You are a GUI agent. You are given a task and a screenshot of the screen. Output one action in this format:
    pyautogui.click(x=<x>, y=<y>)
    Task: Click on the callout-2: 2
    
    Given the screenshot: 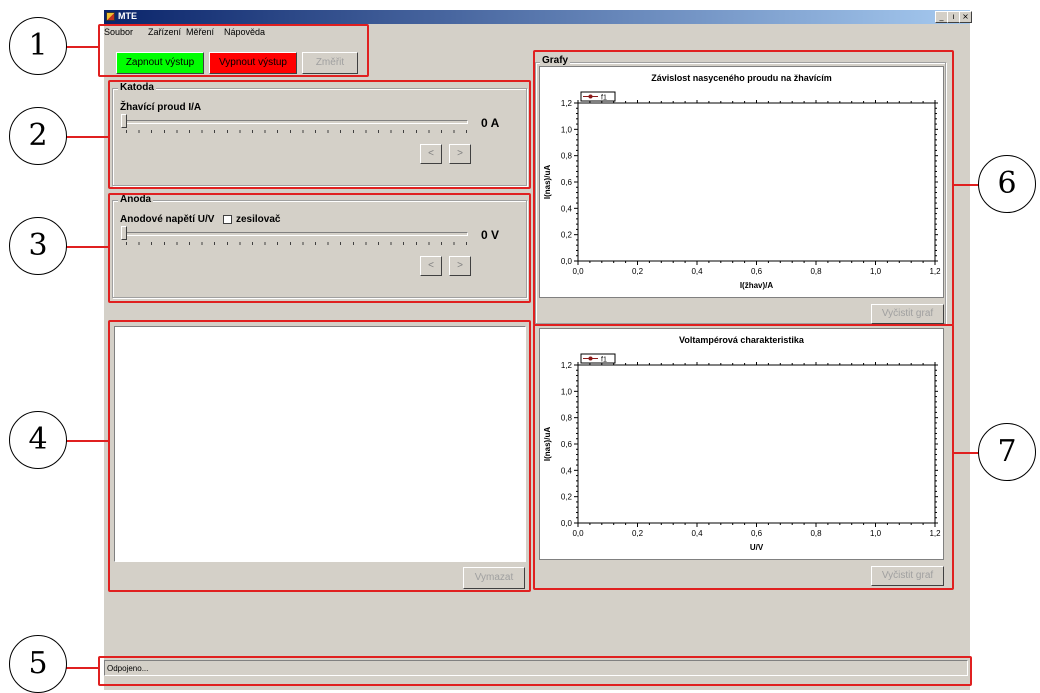 What is the action you would take?
    pyautogui.click(x=38, y=136)
    